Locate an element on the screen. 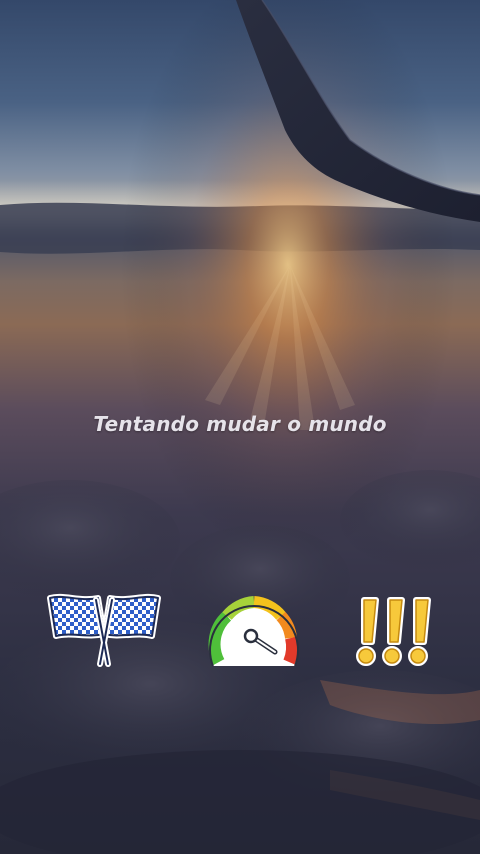  story-caption: Tentando mudar o mundo is located at coordinates (240, 424).